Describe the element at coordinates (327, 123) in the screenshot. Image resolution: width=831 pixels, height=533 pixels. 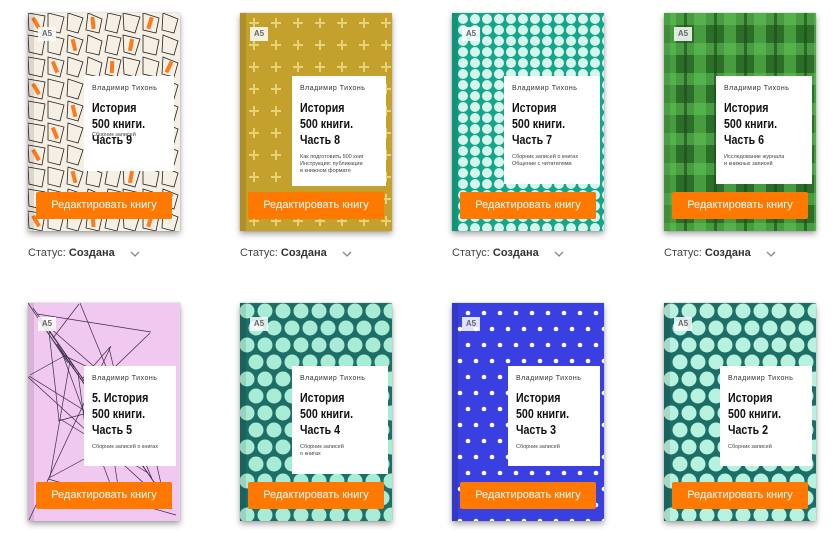
I see `book-title: История 500 книги. Часть 8` at that location.